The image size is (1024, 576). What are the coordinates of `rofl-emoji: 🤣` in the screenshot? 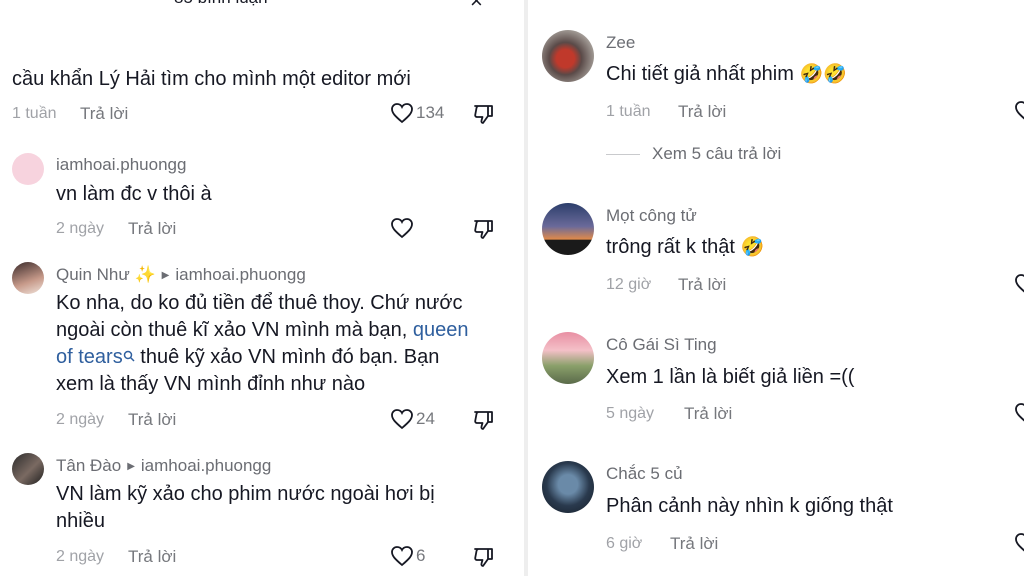 It's located at (752, 247).